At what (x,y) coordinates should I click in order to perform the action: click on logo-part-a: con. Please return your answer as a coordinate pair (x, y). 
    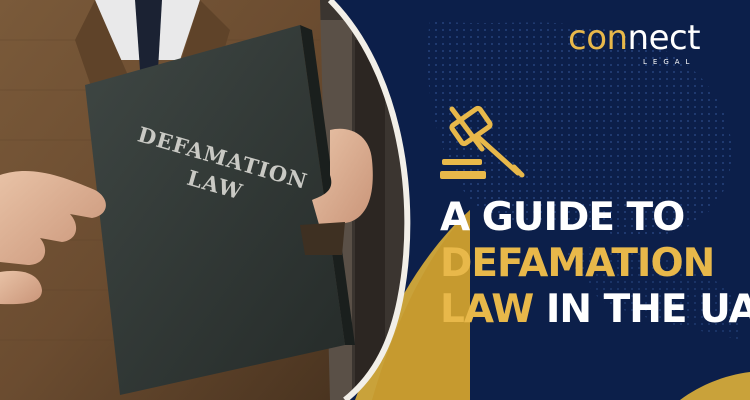
    Looking at the image, I should click on (598, 38).